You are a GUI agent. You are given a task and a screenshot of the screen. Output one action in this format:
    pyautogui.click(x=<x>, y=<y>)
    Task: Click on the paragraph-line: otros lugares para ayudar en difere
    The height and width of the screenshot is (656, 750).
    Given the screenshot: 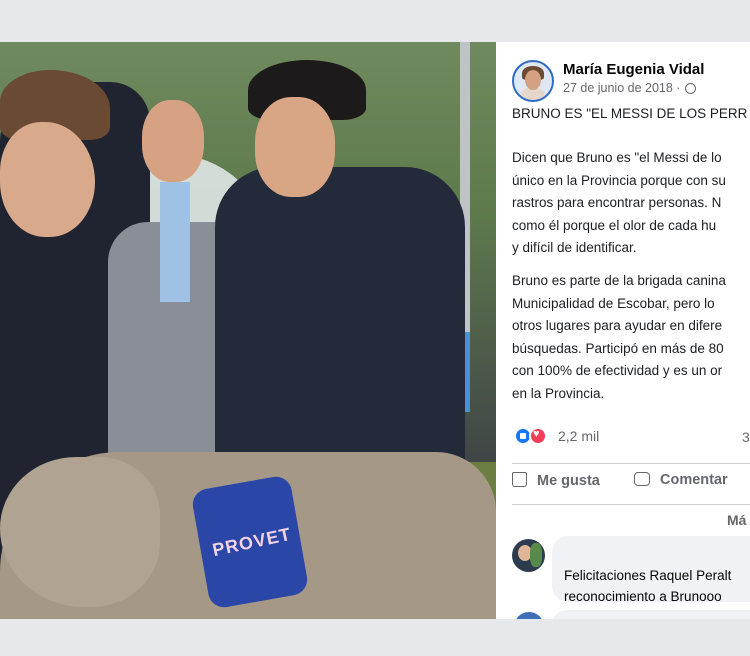 What is the action you would take?
    pyautogui.click(x=617, y=325)
    